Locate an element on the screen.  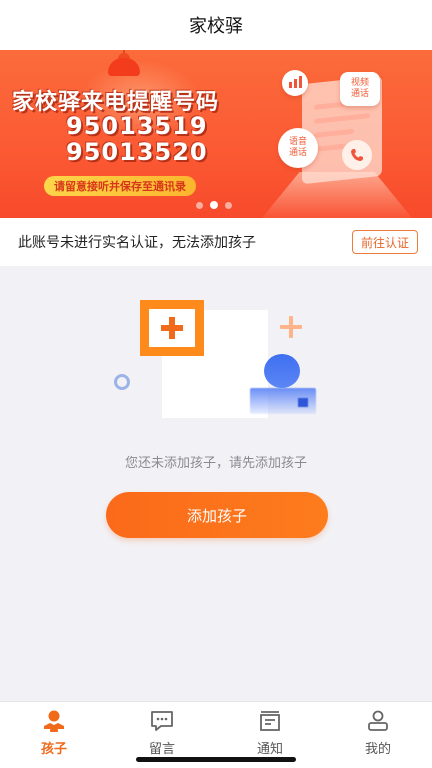
tab-label-message: 留言 is located at coordinates (161, 749).